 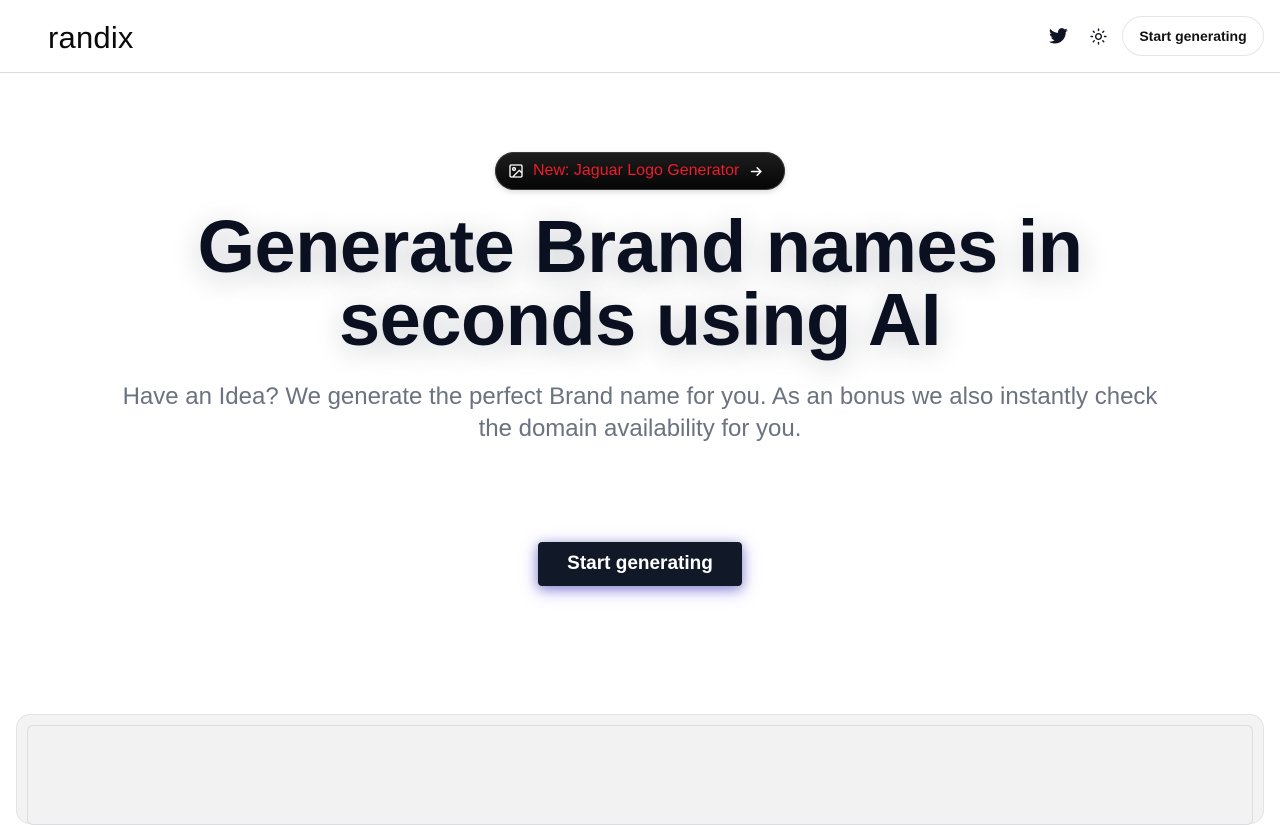 I want to click on announcement-pill: New: Jaguar Logo Generator, so click(x=640, y=171).